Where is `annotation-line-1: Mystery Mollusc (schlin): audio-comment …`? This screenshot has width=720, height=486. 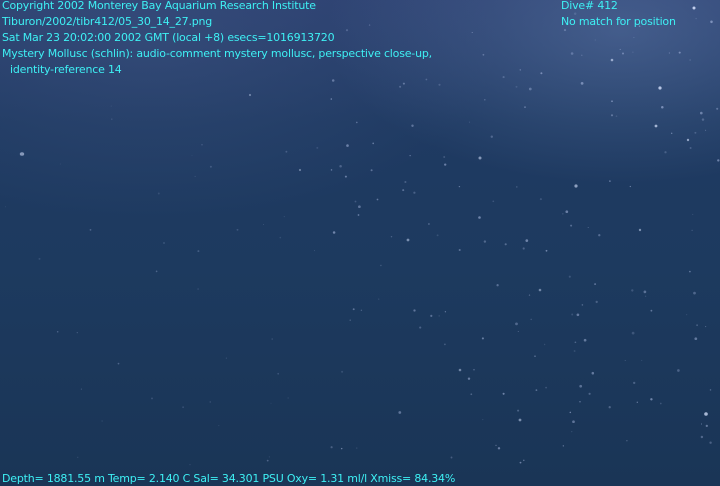 annotation-line-1: Mystery Mollusc (schlin): audio-comment … is located at coordinates (217, 53).